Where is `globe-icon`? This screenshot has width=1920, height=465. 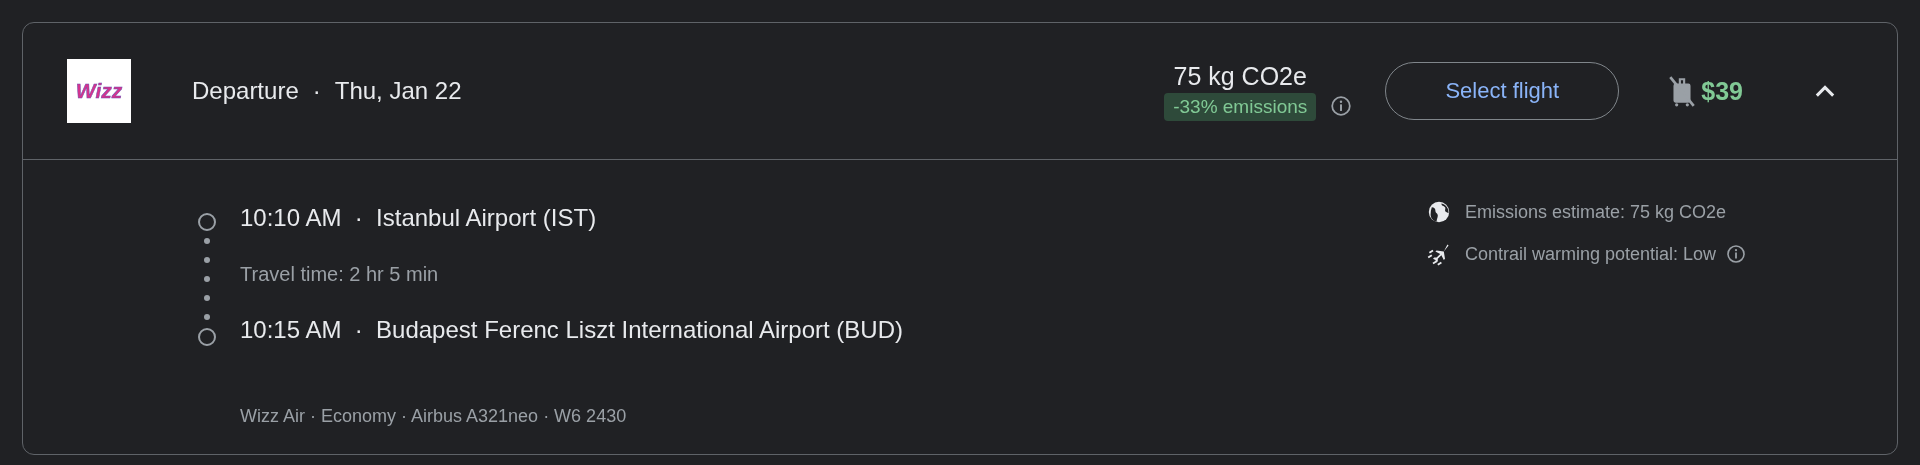
globe-icon is located at coordinates (1439, 212).